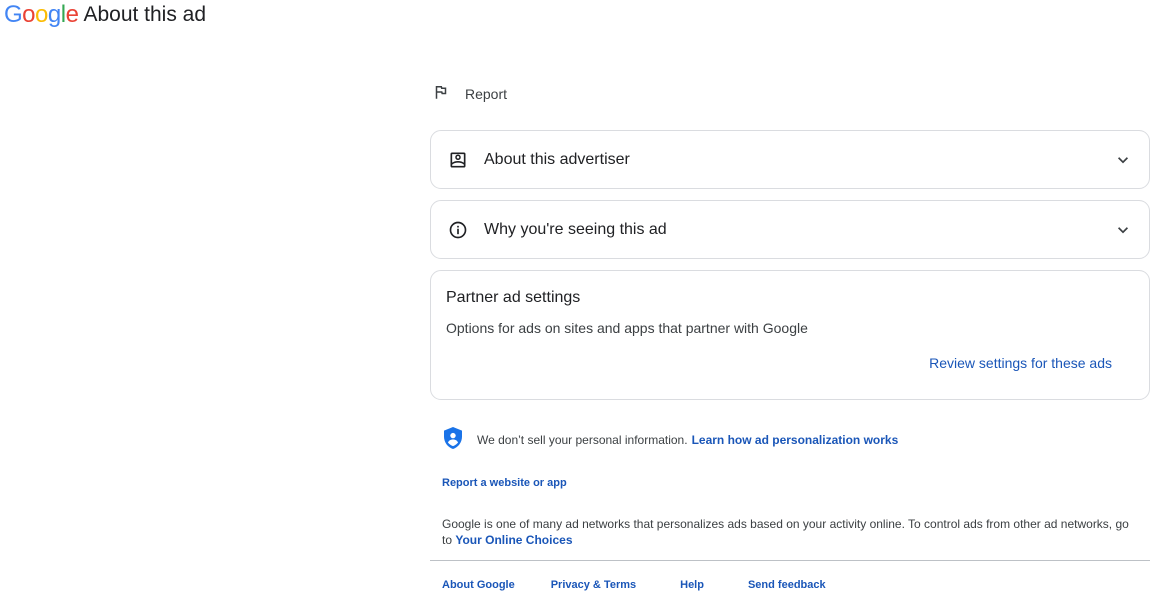 The width and height of the screenshot is (1160, 601). Describe the element at coordinates (795, 440) in the screenshot. I see `learn-personalization-link: Learn how ad personalization works` at that location.